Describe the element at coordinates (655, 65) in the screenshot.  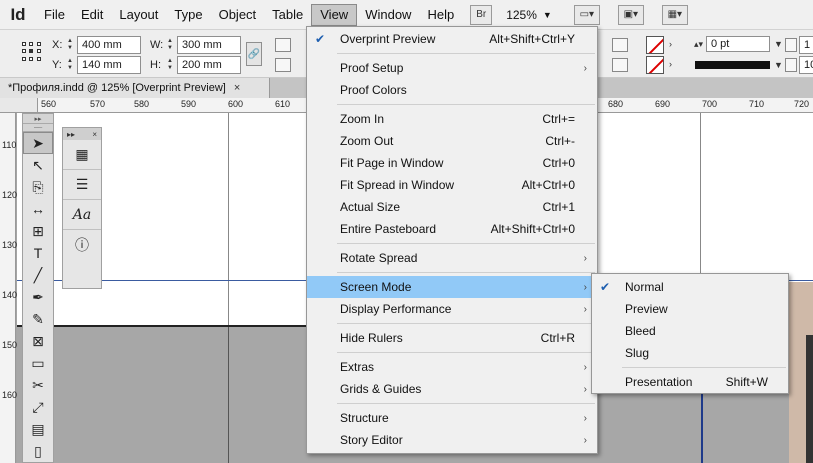
I see `stroke-swatch-icon` at that location.